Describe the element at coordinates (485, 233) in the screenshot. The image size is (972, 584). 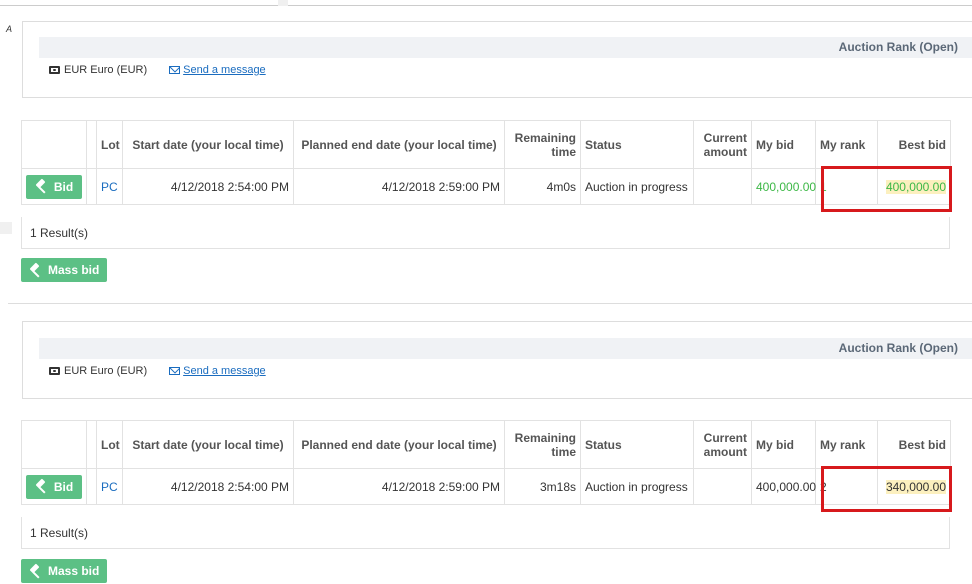
I see `result-count-1: 1 Result(s)` at that location.